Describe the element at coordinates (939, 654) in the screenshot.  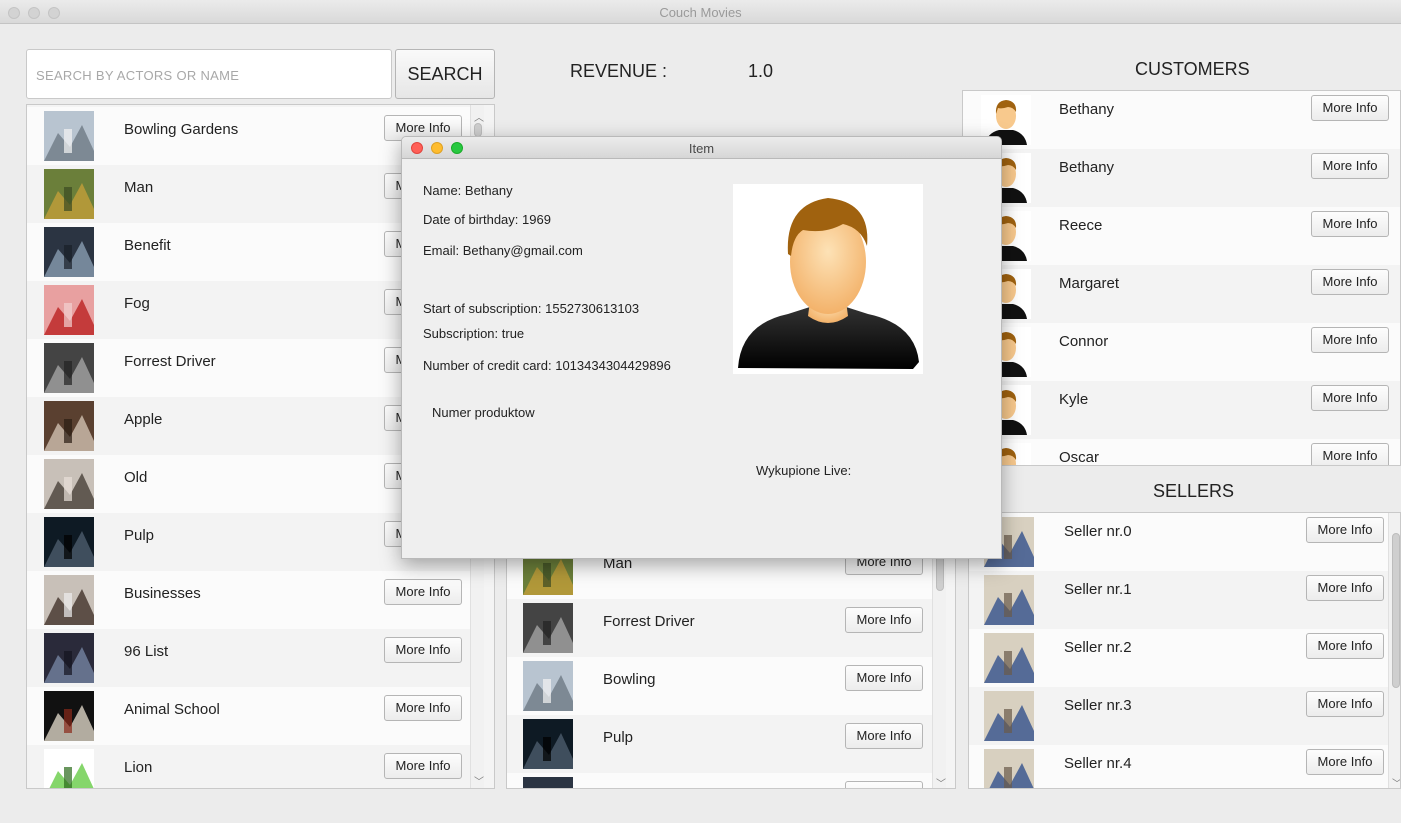
I see `middle-scrollbar: ﹀` at that location.